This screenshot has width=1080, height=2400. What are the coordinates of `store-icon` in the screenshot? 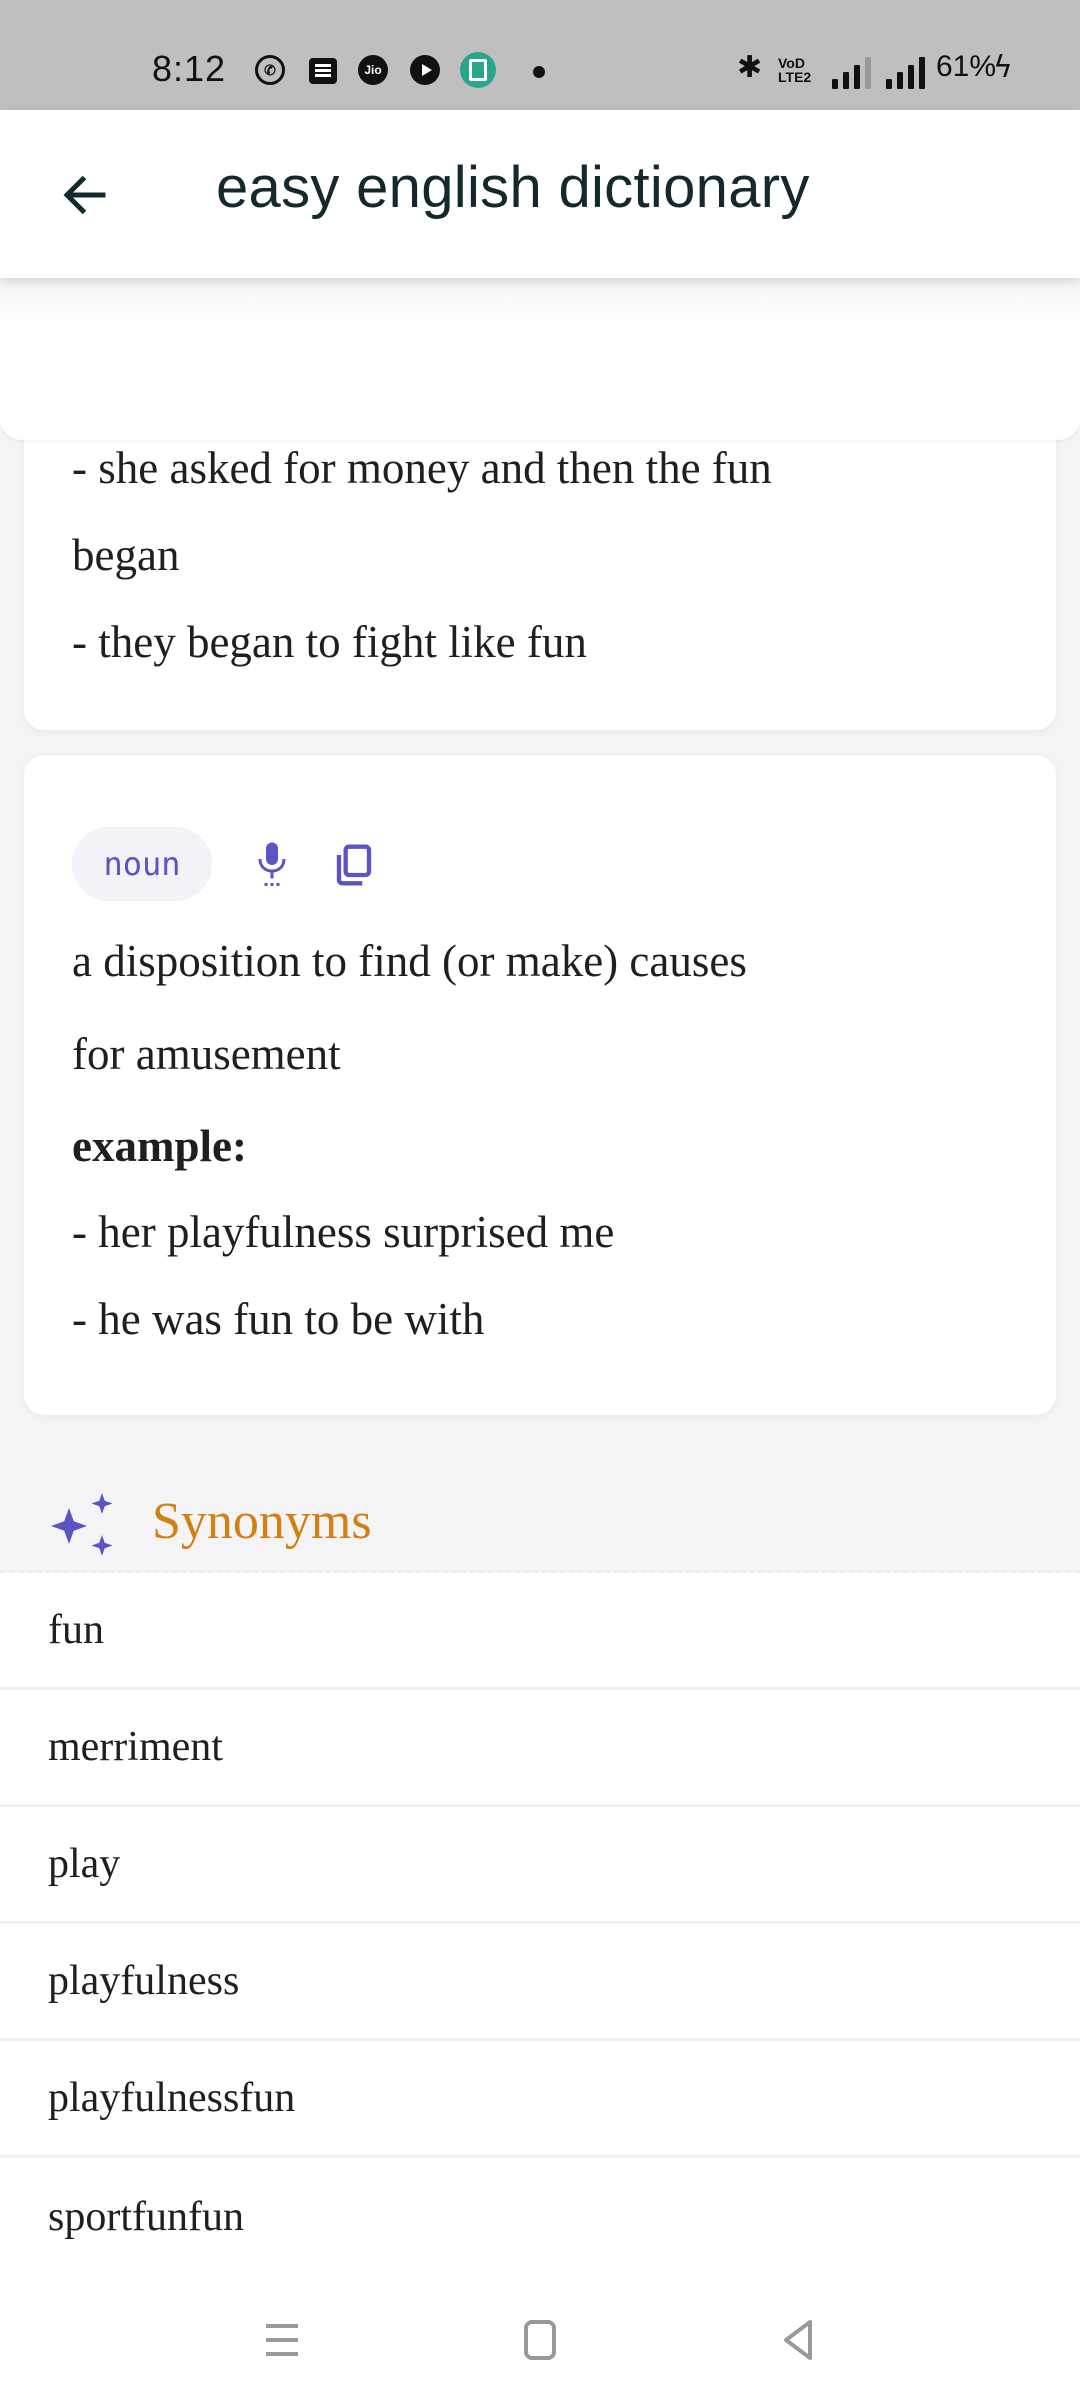 It's located at (478, 70).